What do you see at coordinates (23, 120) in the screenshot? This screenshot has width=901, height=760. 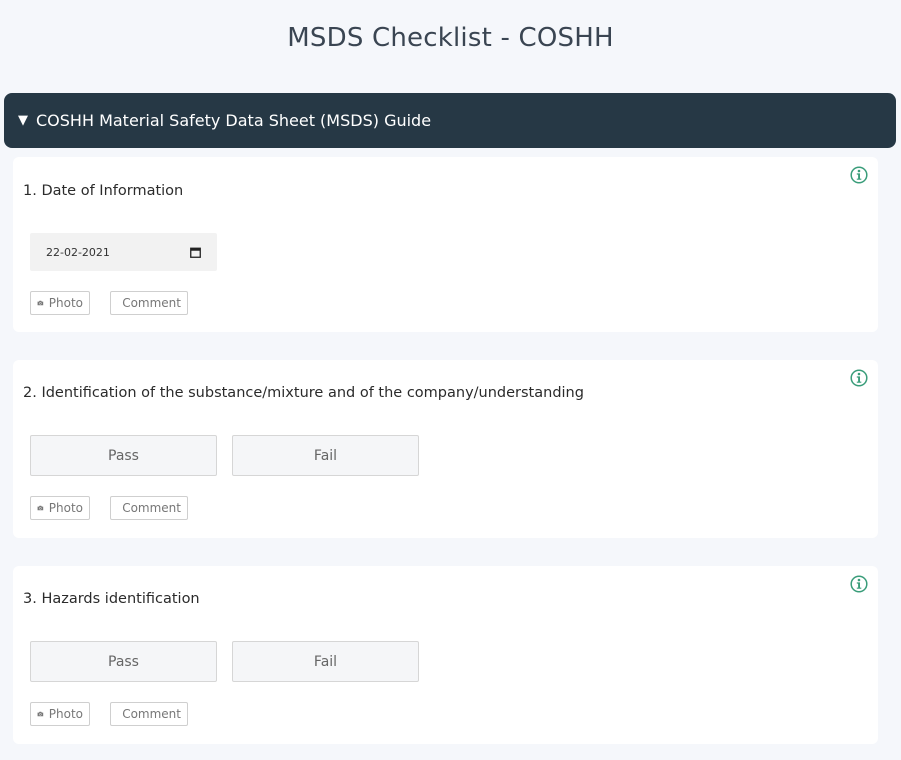 I see `caret-down-icon: ▼` at bounding box center [23, 120].